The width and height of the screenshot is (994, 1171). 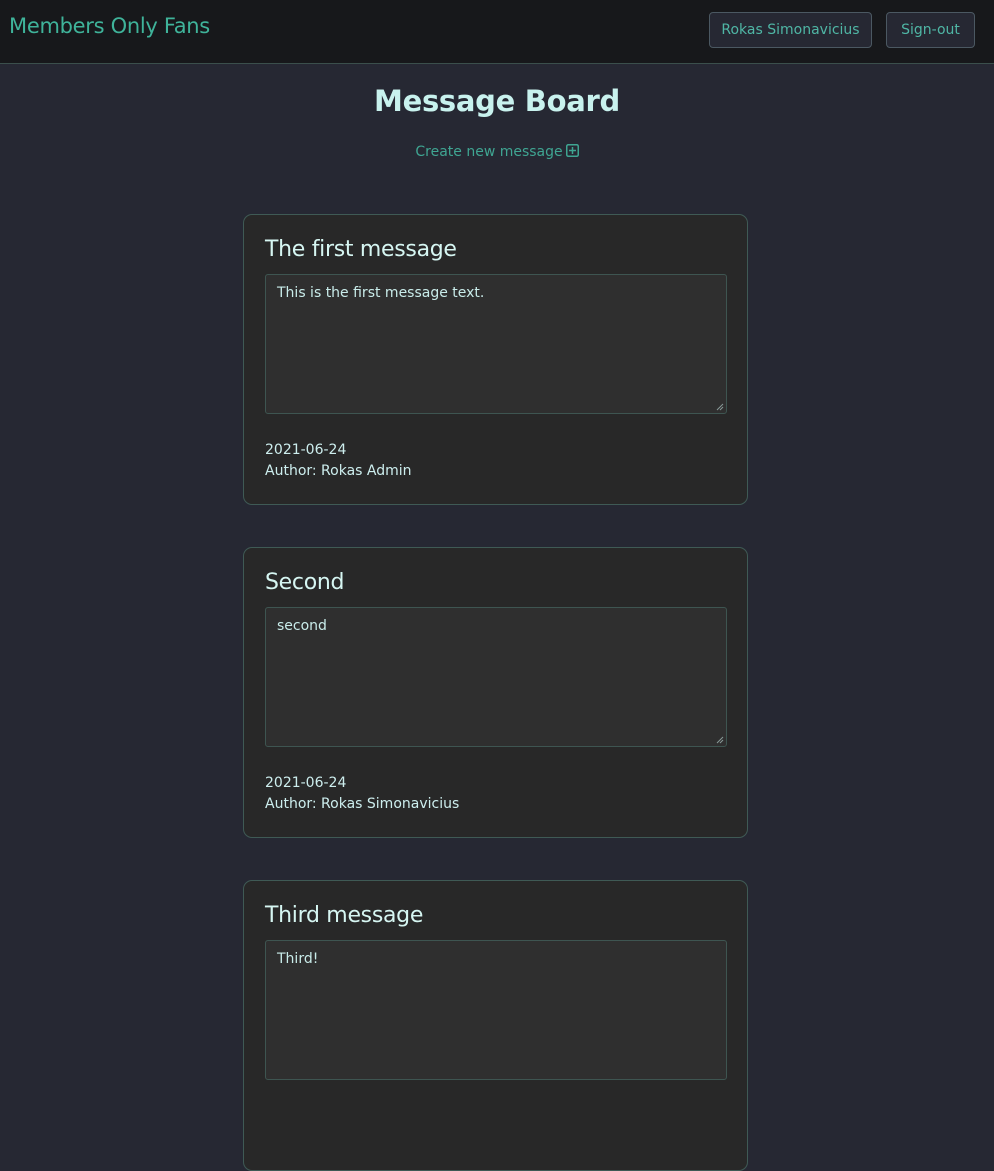 I want to click on brand-logo: Members Only Fans, so click(x=109, y=26).